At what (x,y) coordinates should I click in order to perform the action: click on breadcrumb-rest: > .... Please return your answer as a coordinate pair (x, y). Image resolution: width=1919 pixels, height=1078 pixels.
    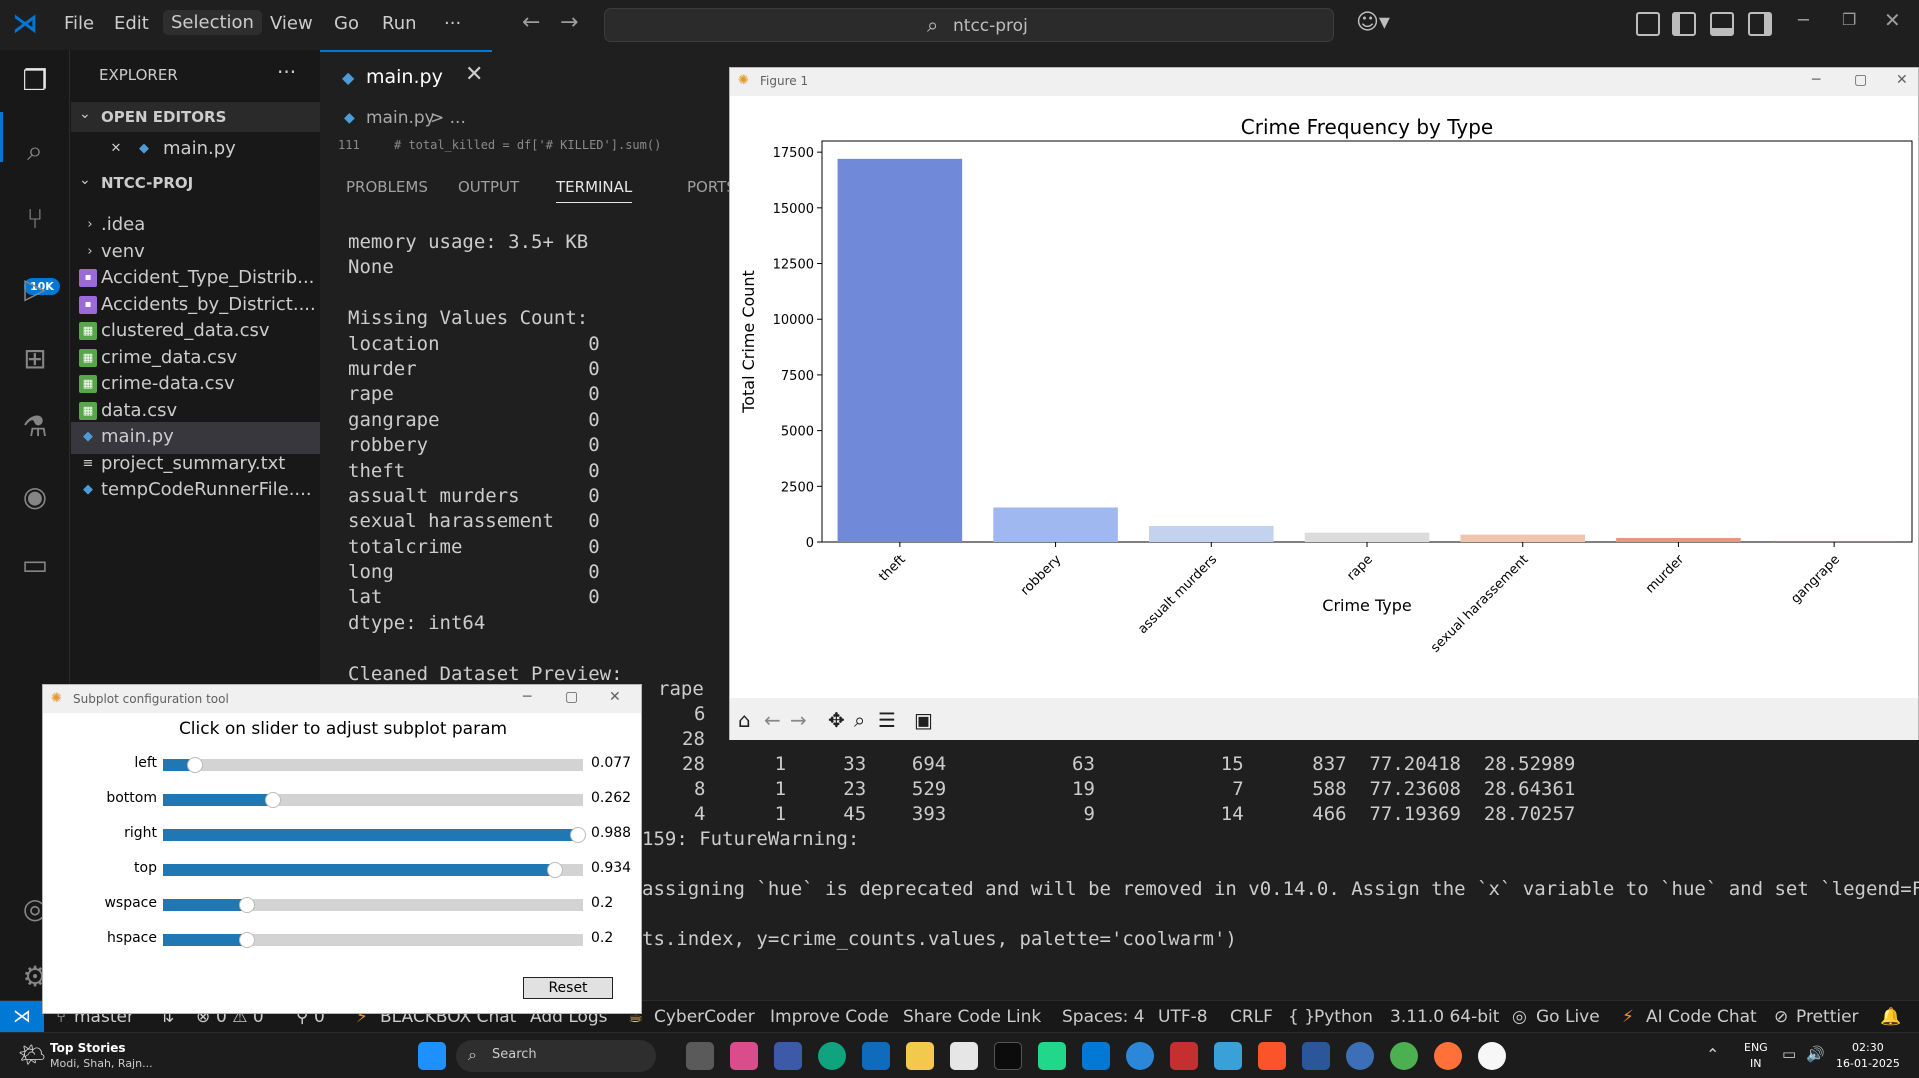
    Looking at the image, I should click on (448, 118).